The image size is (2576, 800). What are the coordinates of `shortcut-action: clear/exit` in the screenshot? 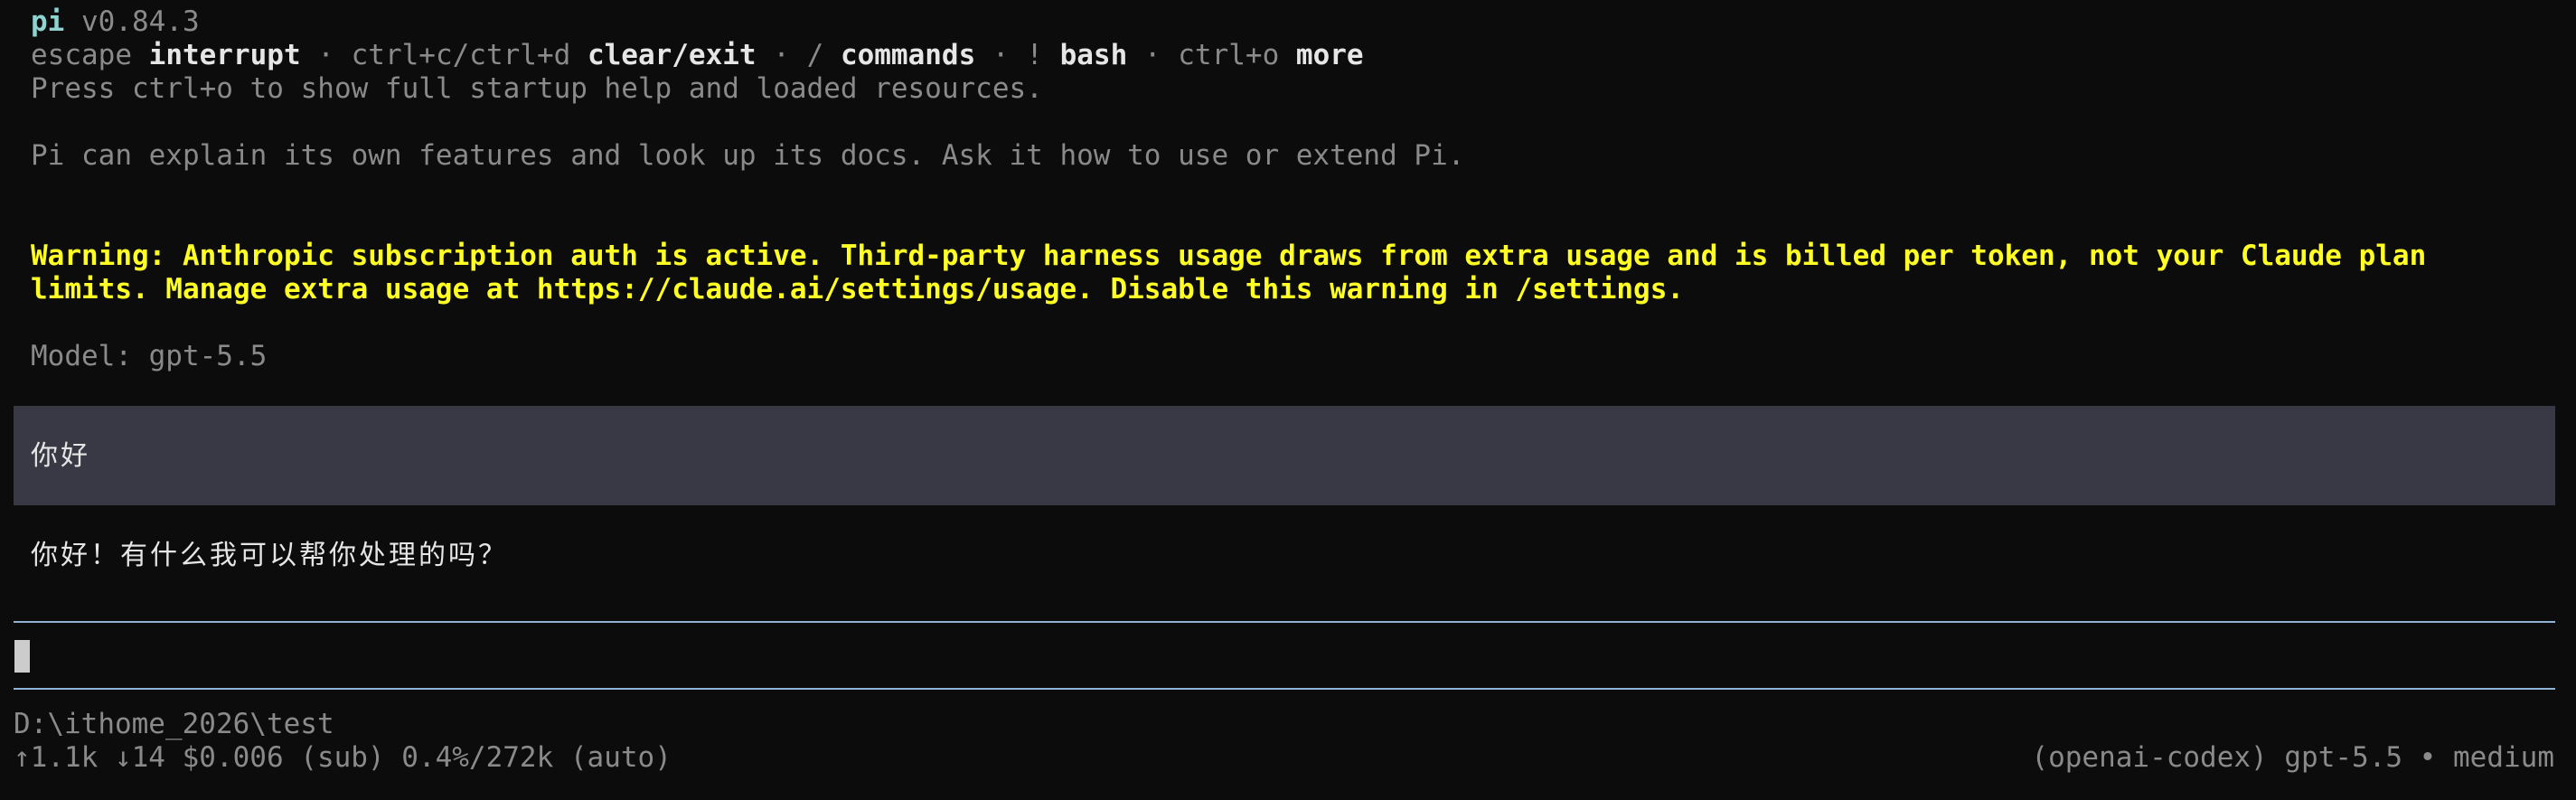 It's located at (672, 55).